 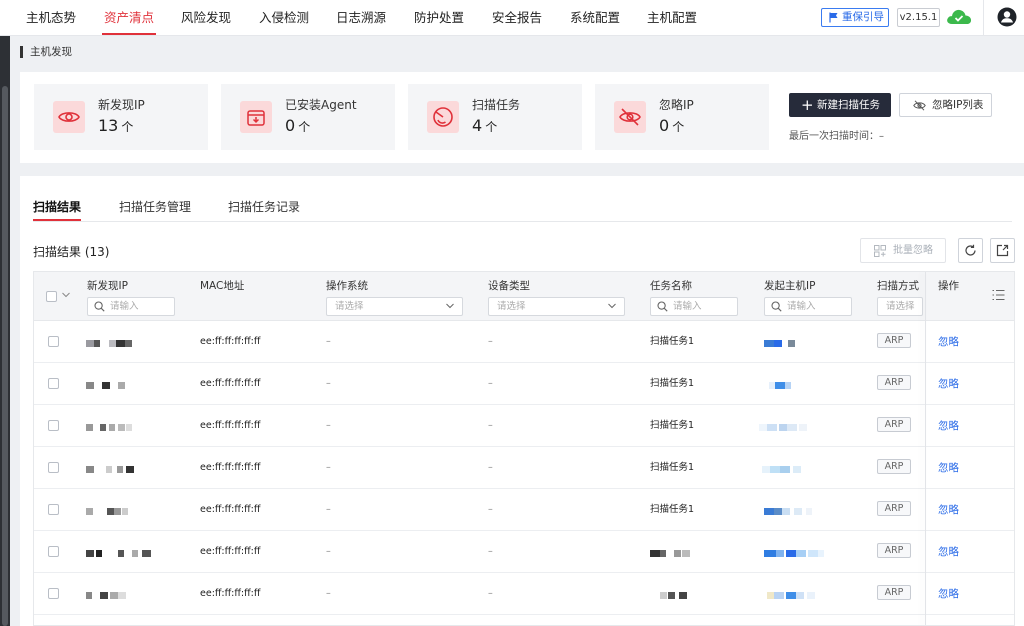 I want to click on export-button, so click(x=1002, y=250).